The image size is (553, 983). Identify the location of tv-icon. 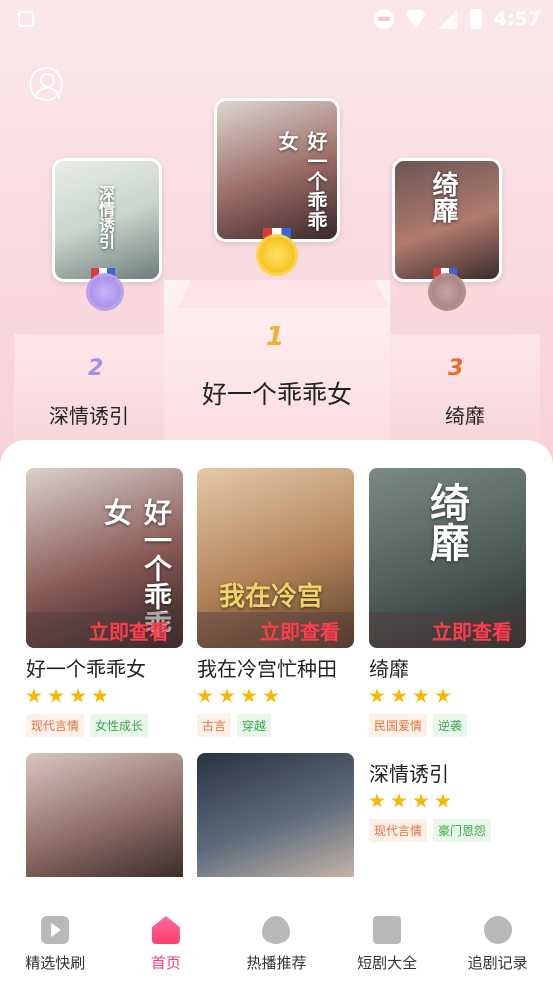
(387, 930).